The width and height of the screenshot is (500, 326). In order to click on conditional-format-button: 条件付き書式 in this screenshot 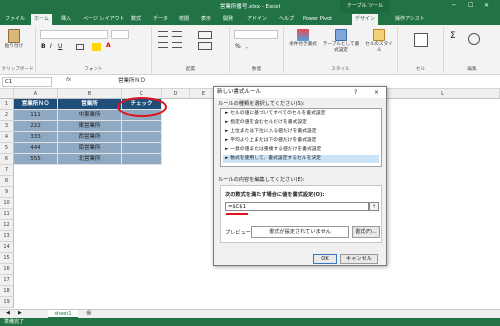, I will do `click(303, 38)`.